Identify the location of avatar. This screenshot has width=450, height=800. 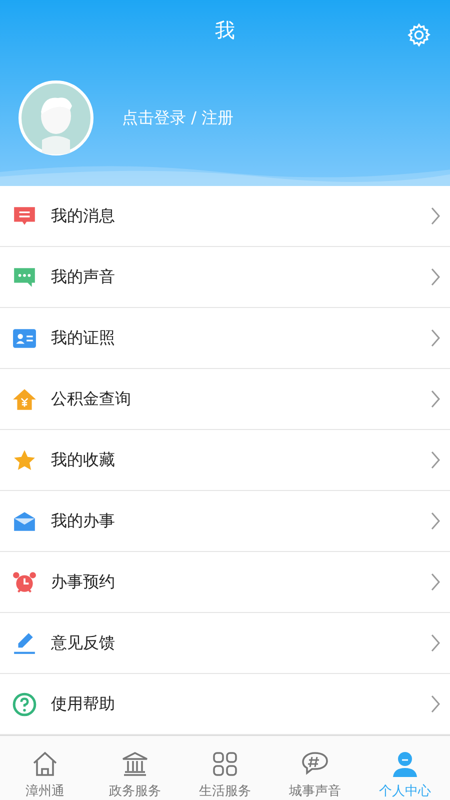
(56, 118).